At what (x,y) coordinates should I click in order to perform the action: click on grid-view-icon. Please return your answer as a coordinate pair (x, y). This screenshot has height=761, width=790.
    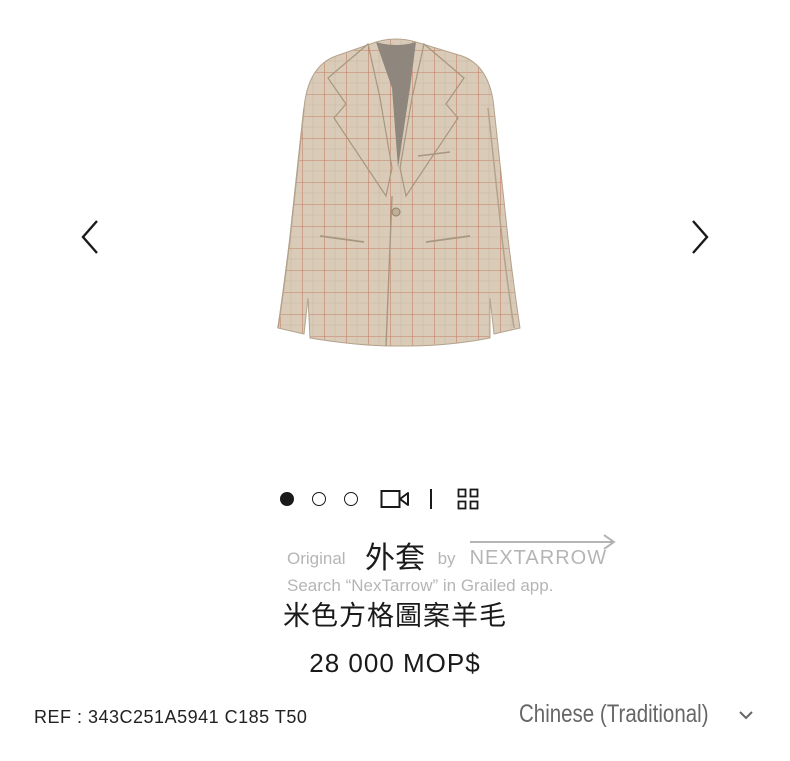
    Looking at the image, I should click on (468, 499).